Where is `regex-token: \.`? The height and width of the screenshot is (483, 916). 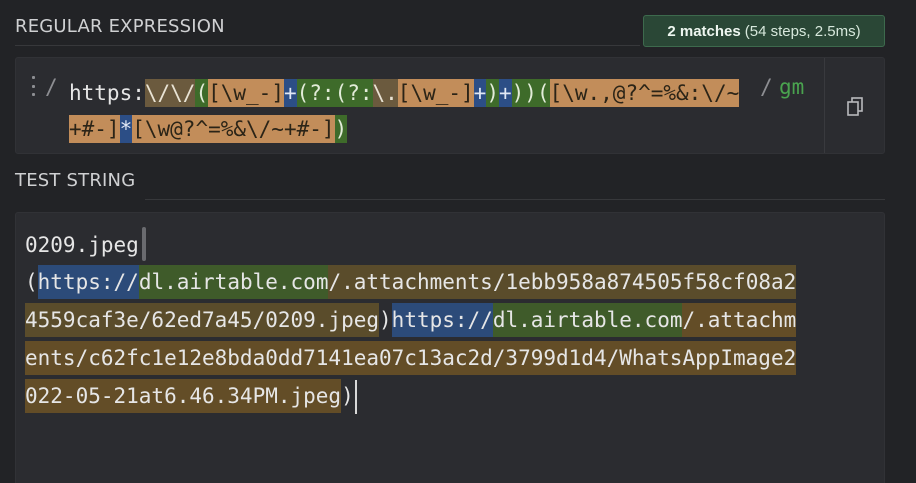 regex-token: \. is located at coordinates (385, 93).